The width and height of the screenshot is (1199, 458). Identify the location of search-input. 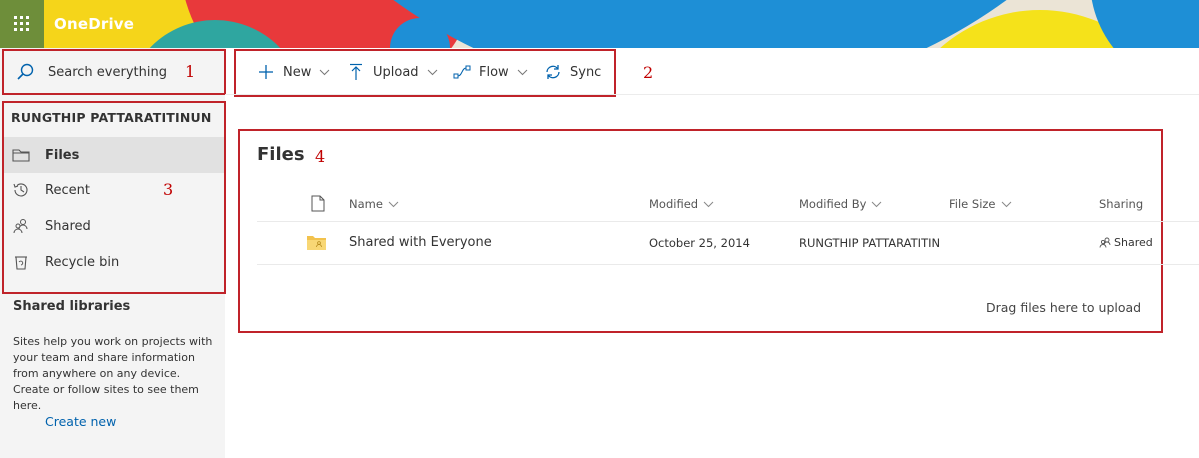
(123, 72).